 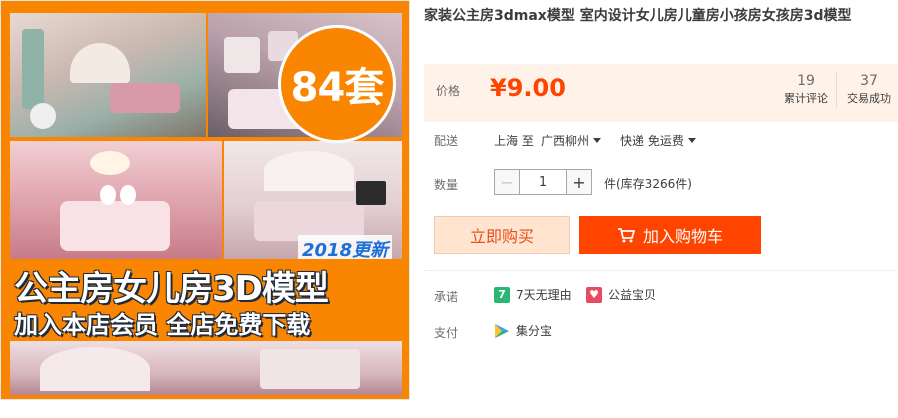 I want to click on price-label: 价格, so click(x=448, y=91).